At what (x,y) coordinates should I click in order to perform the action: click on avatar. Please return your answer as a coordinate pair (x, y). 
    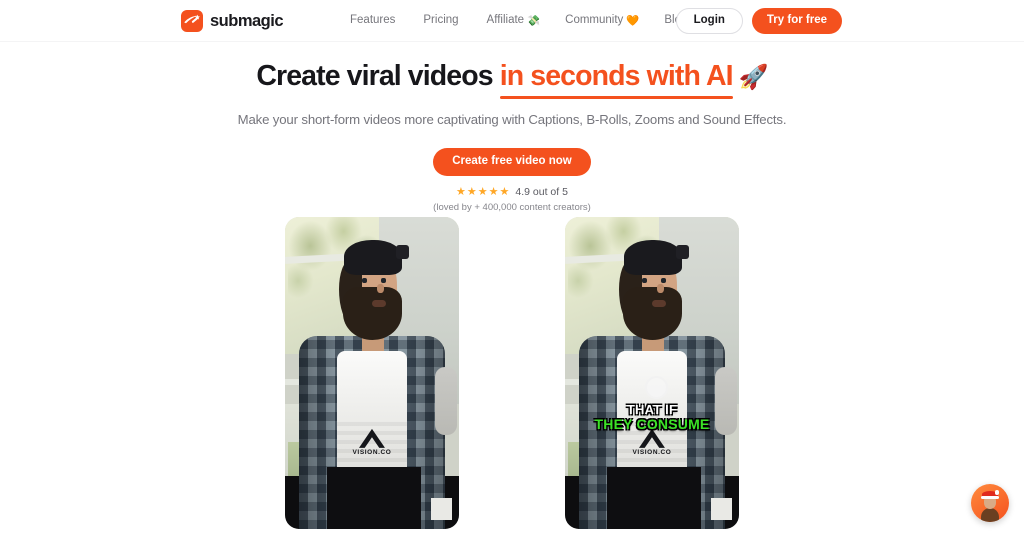
    Looking at the image, I should click on (990, 503).